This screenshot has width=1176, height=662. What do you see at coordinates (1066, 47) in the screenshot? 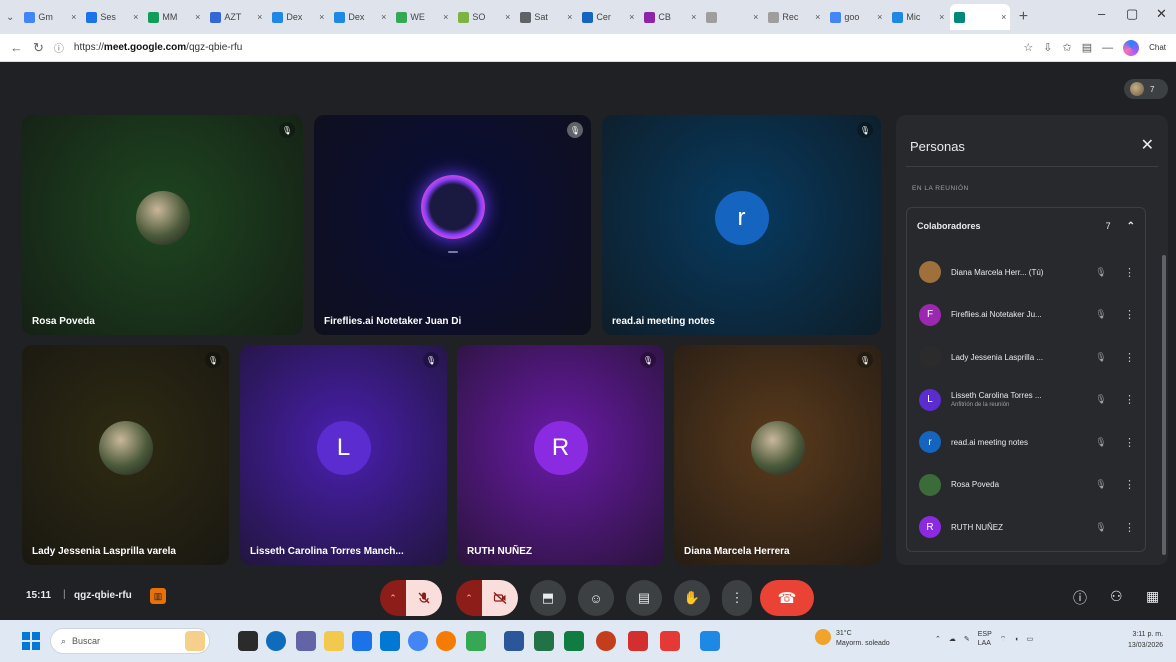
I see `favorites-icon: ✩` at bounding box center [1066, 47].